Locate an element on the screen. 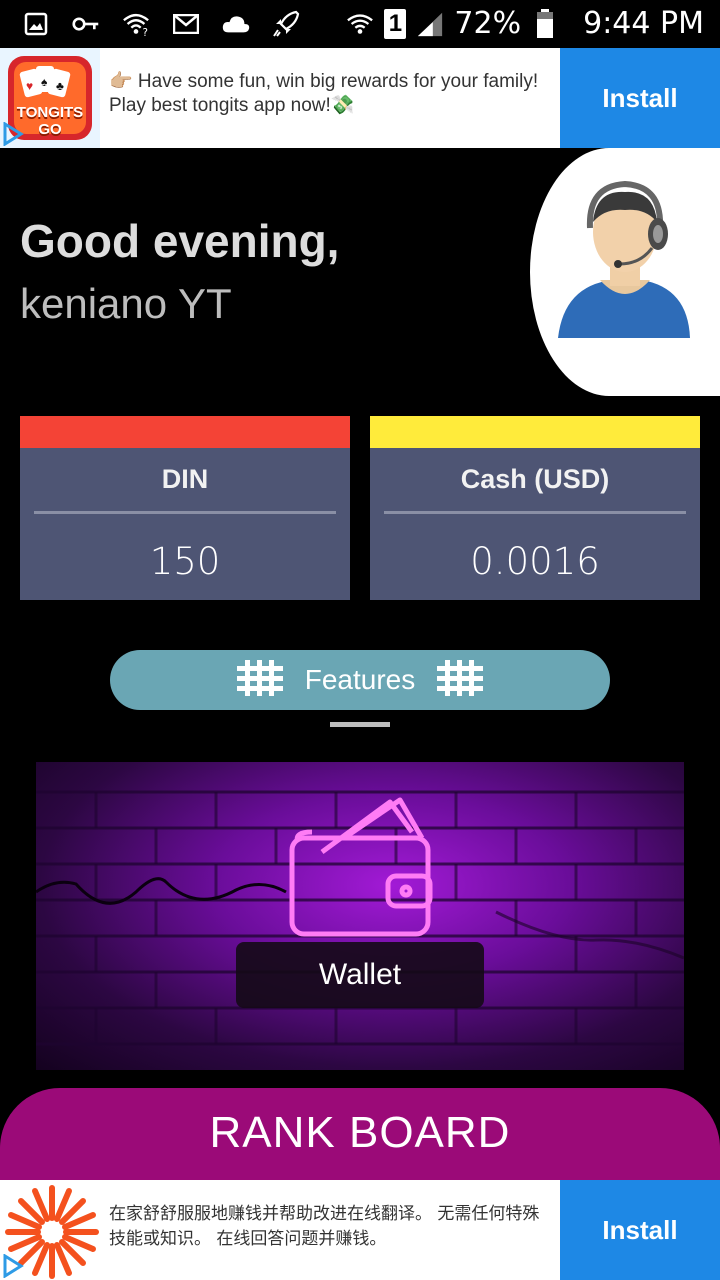  battery-icon is located at coordinates (545, 23).